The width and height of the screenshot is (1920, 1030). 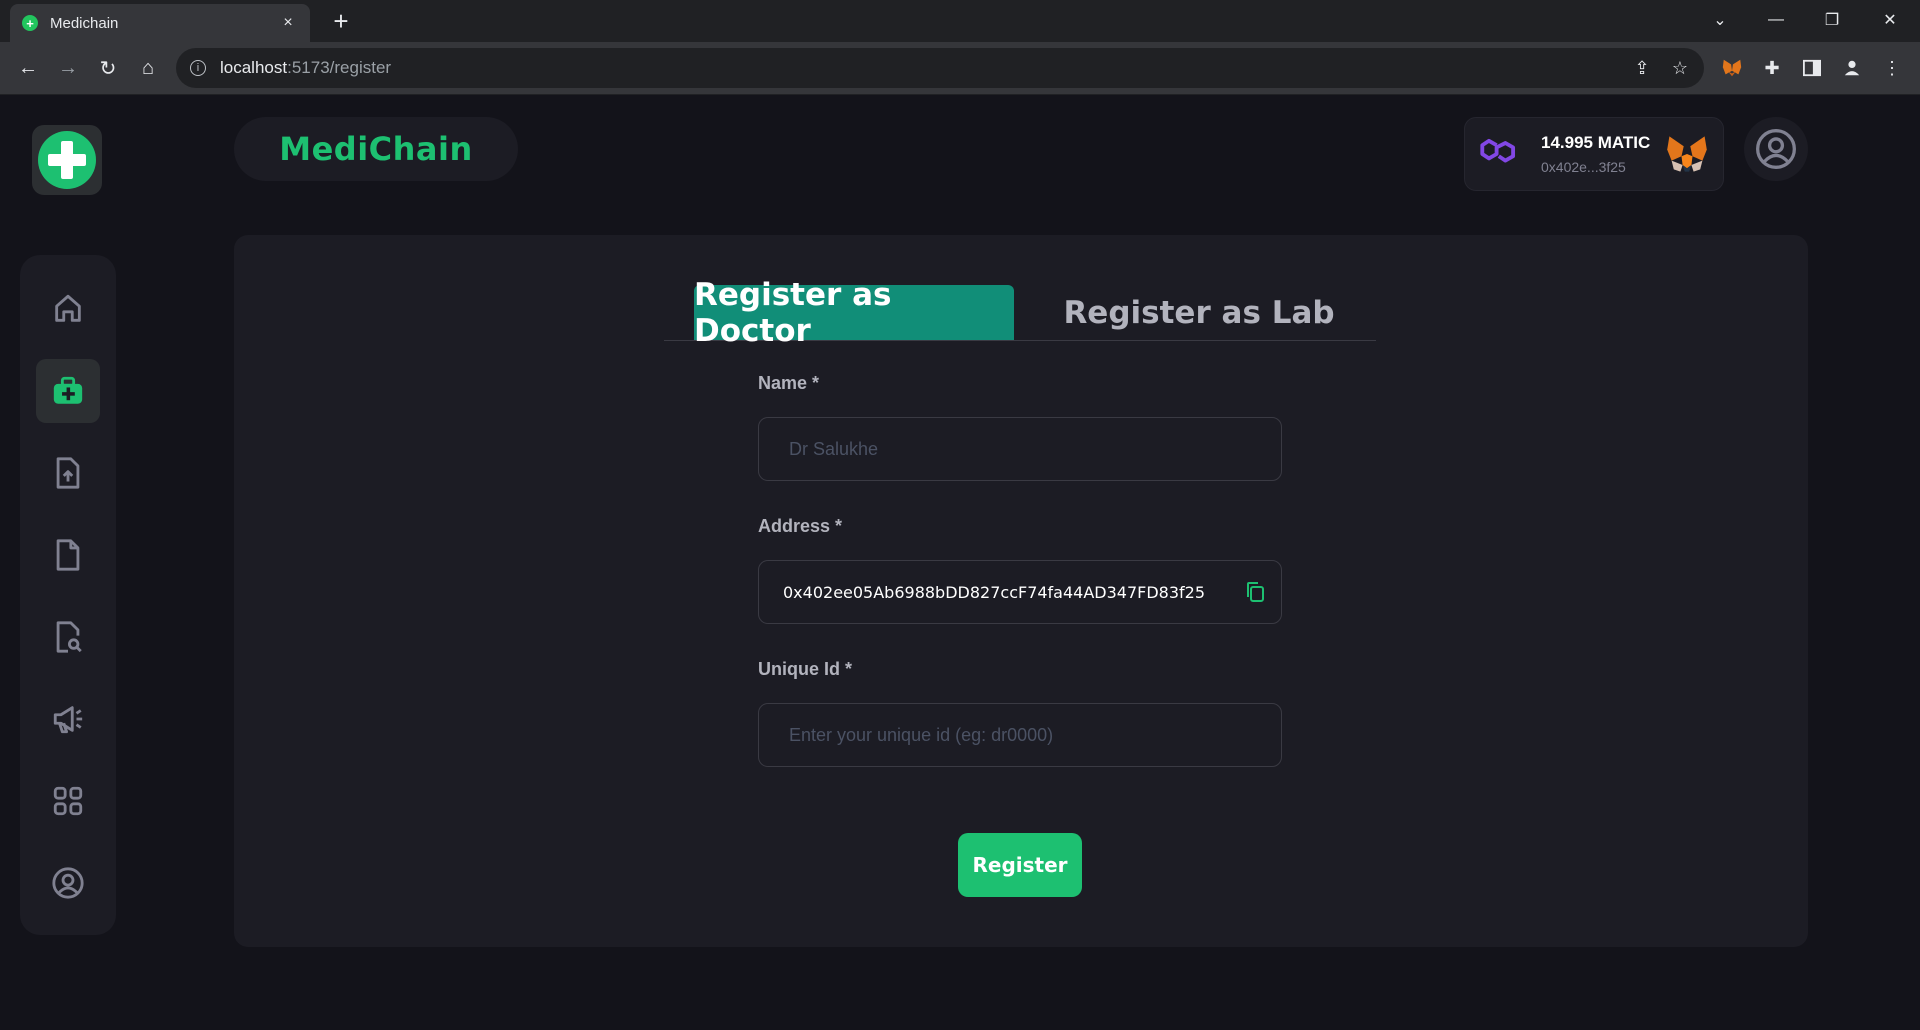 I want to click on url-host: localhost, so click(x=254, y=67).